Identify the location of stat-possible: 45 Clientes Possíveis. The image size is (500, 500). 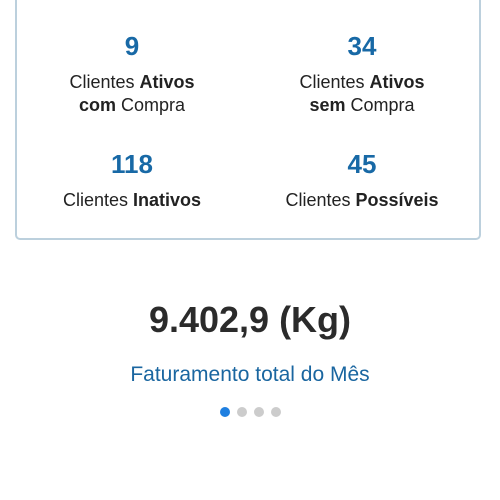
(362, 180).